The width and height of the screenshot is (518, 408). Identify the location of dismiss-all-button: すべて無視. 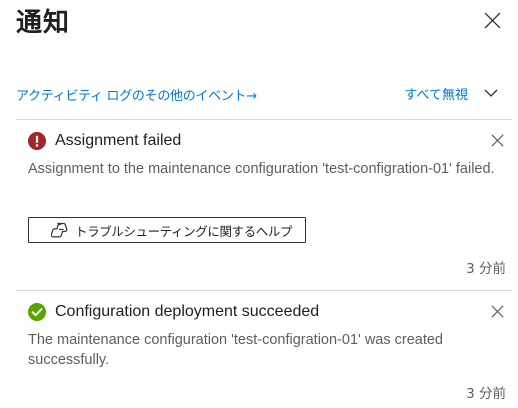
(436, 93).